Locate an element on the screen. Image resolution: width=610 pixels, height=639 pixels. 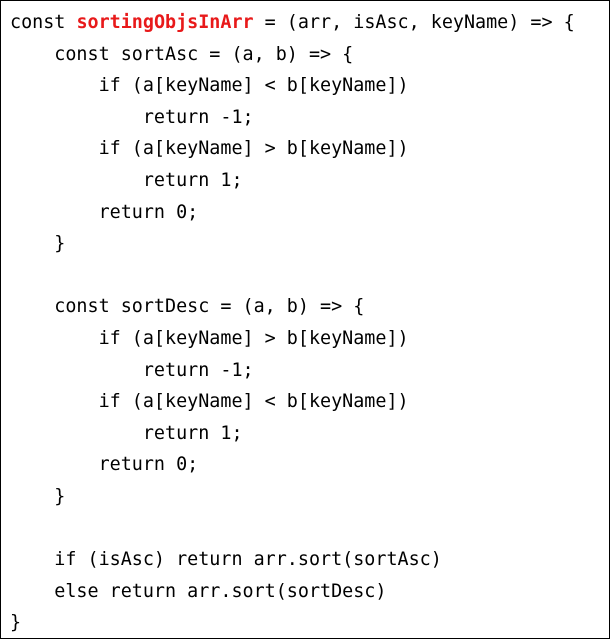
code-line-10: const sortDesc = (a, b) => { is located at coordinates (187, 307).